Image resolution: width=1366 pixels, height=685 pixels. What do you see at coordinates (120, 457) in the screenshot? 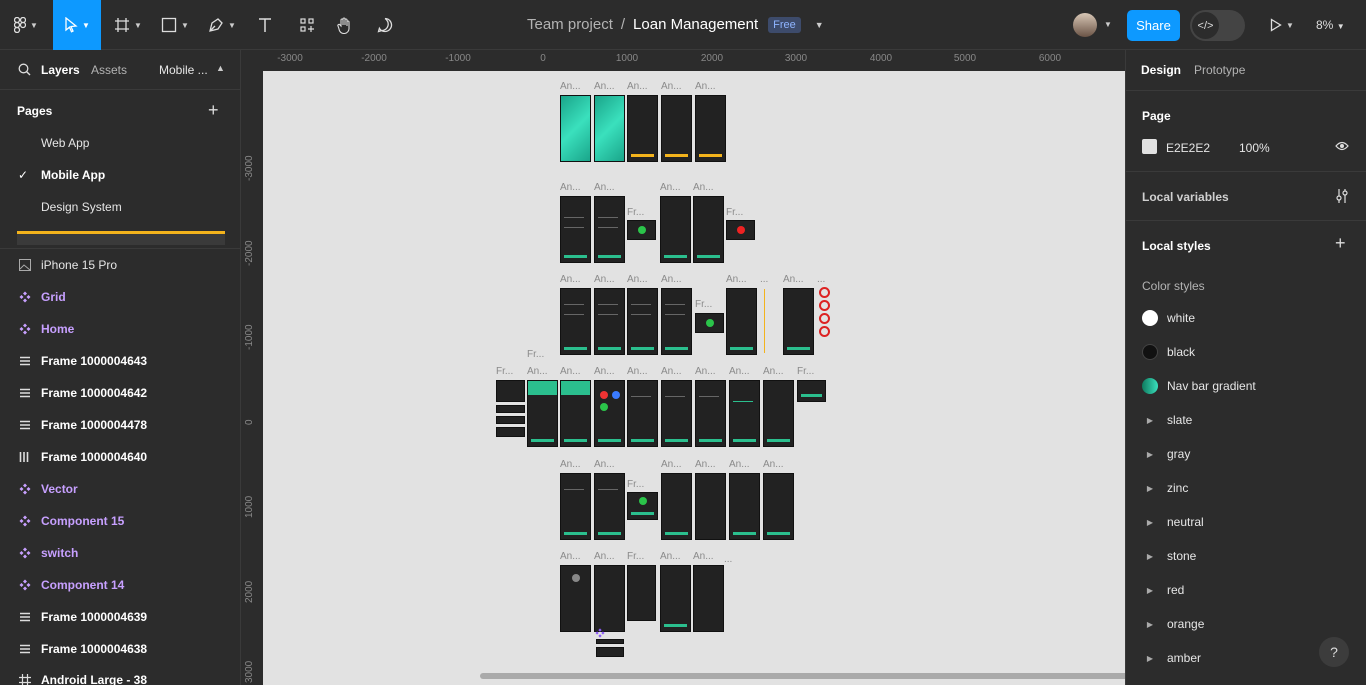
I see `layer-item: Frame 1000004640` at bounding box center [120, 457].